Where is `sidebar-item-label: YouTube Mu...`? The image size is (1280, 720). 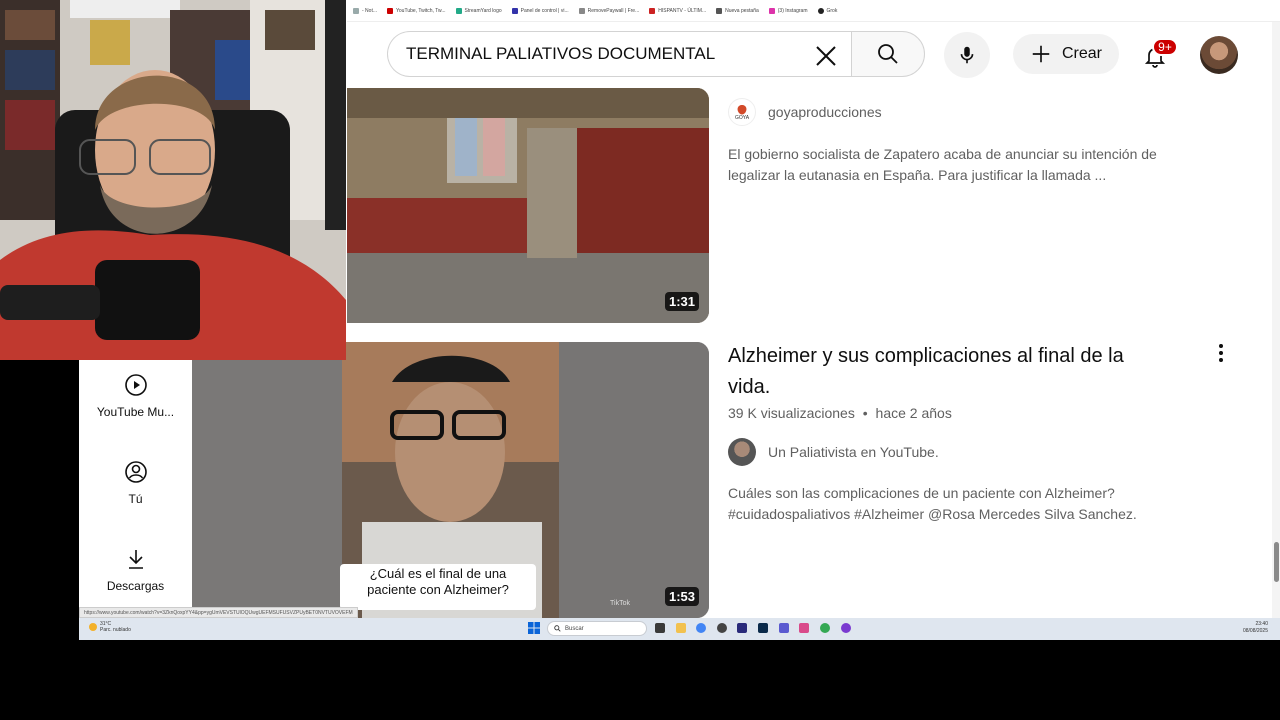 sidebar-item-label: YouTube Mu... is located at coordinates (135, 412).